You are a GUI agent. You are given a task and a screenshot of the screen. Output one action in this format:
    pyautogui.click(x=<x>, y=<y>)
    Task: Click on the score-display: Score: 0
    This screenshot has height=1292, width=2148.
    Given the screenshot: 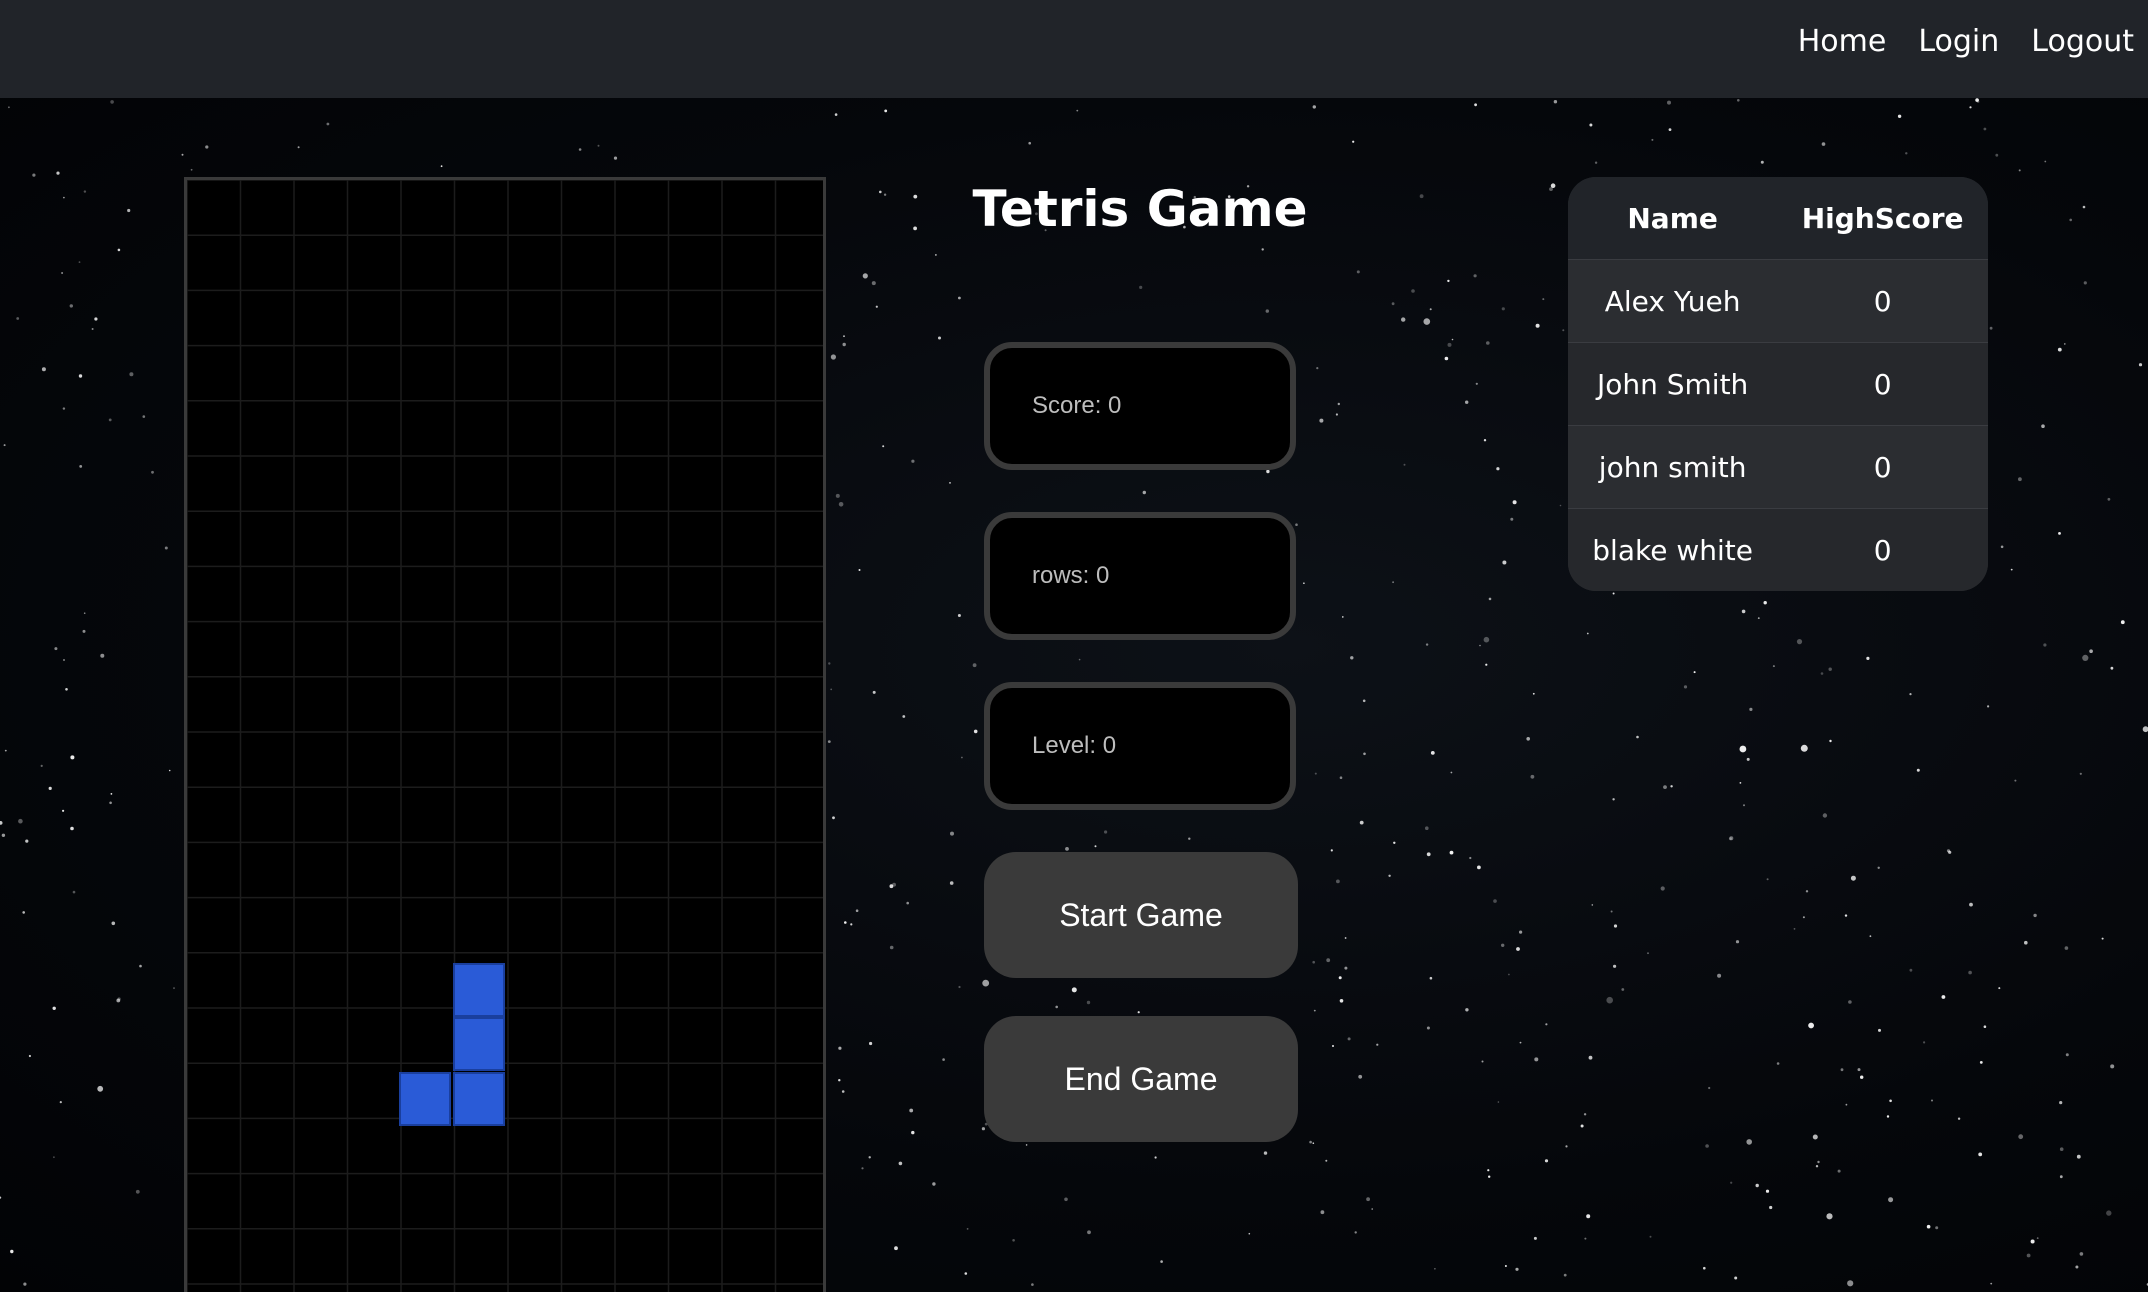 What is the action you would take?
    pyautogui.click(x=1140, y=406)
    